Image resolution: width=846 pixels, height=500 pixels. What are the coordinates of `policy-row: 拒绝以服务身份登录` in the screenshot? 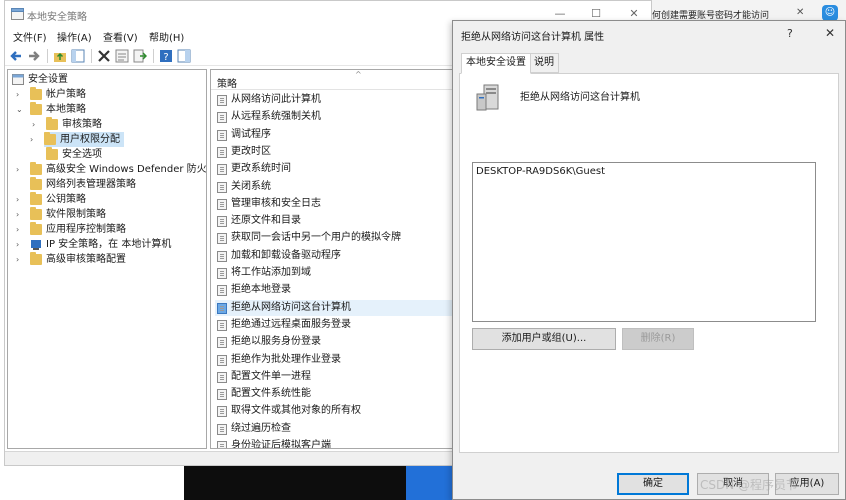 It's located at (335, 342).